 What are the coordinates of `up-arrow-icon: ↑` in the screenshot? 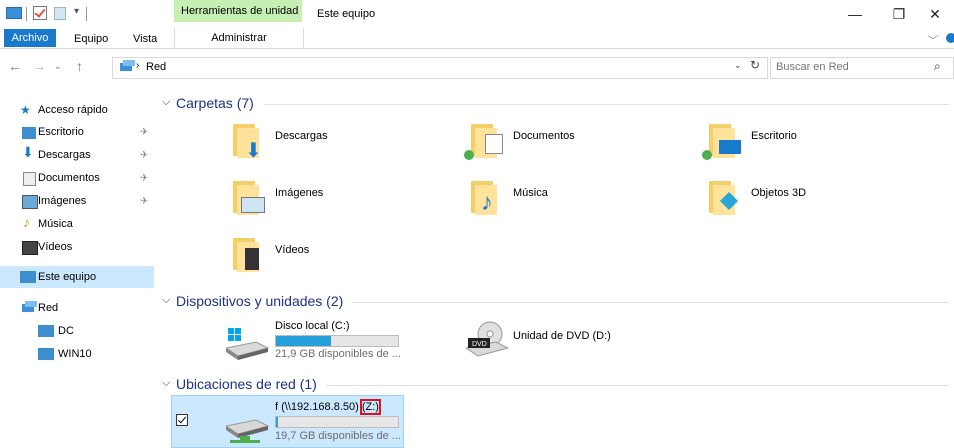 It's located at (79, 66).